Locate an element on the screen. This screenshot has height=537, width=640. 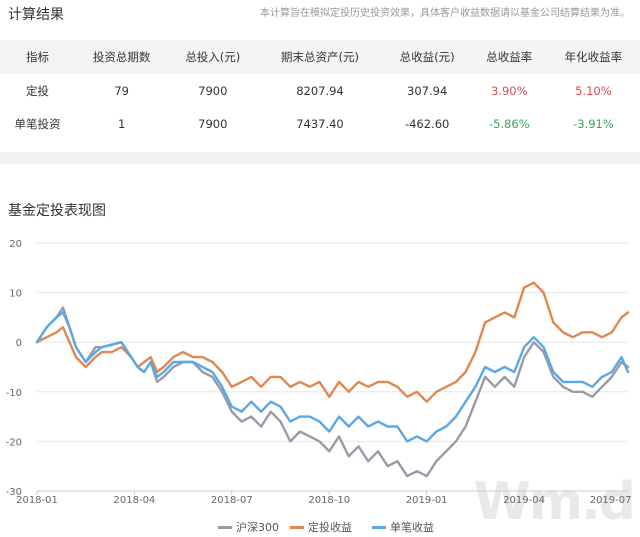
cell-annual-rate: 5.10% is located at coordinates (593, 90).